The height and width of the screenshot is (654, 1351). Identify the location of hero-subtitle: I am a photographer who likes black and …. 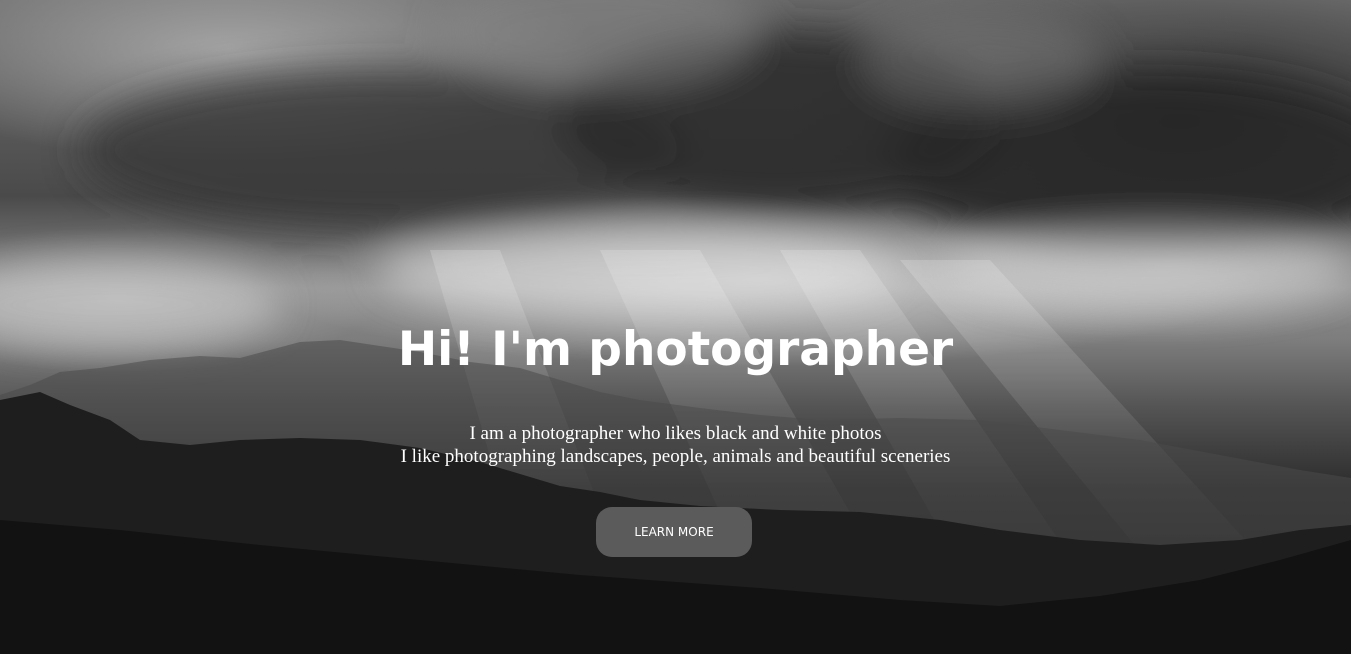
(675, 445).